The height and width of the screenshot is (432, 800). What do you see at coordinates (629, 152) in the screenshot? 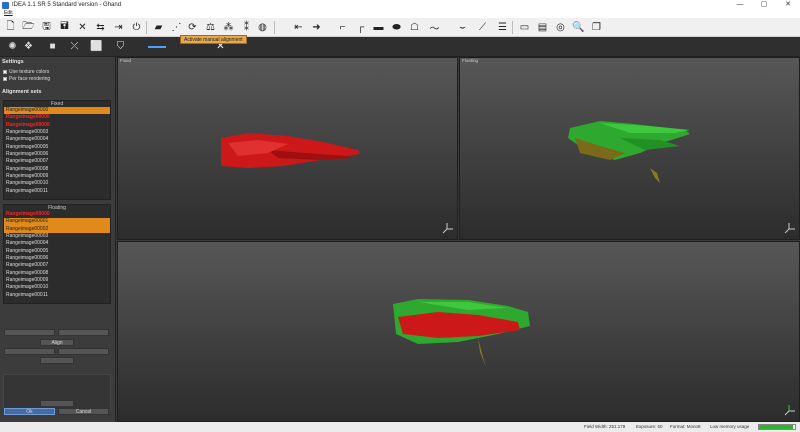
I see `floating-mesh` at bounding box center [629, 152].